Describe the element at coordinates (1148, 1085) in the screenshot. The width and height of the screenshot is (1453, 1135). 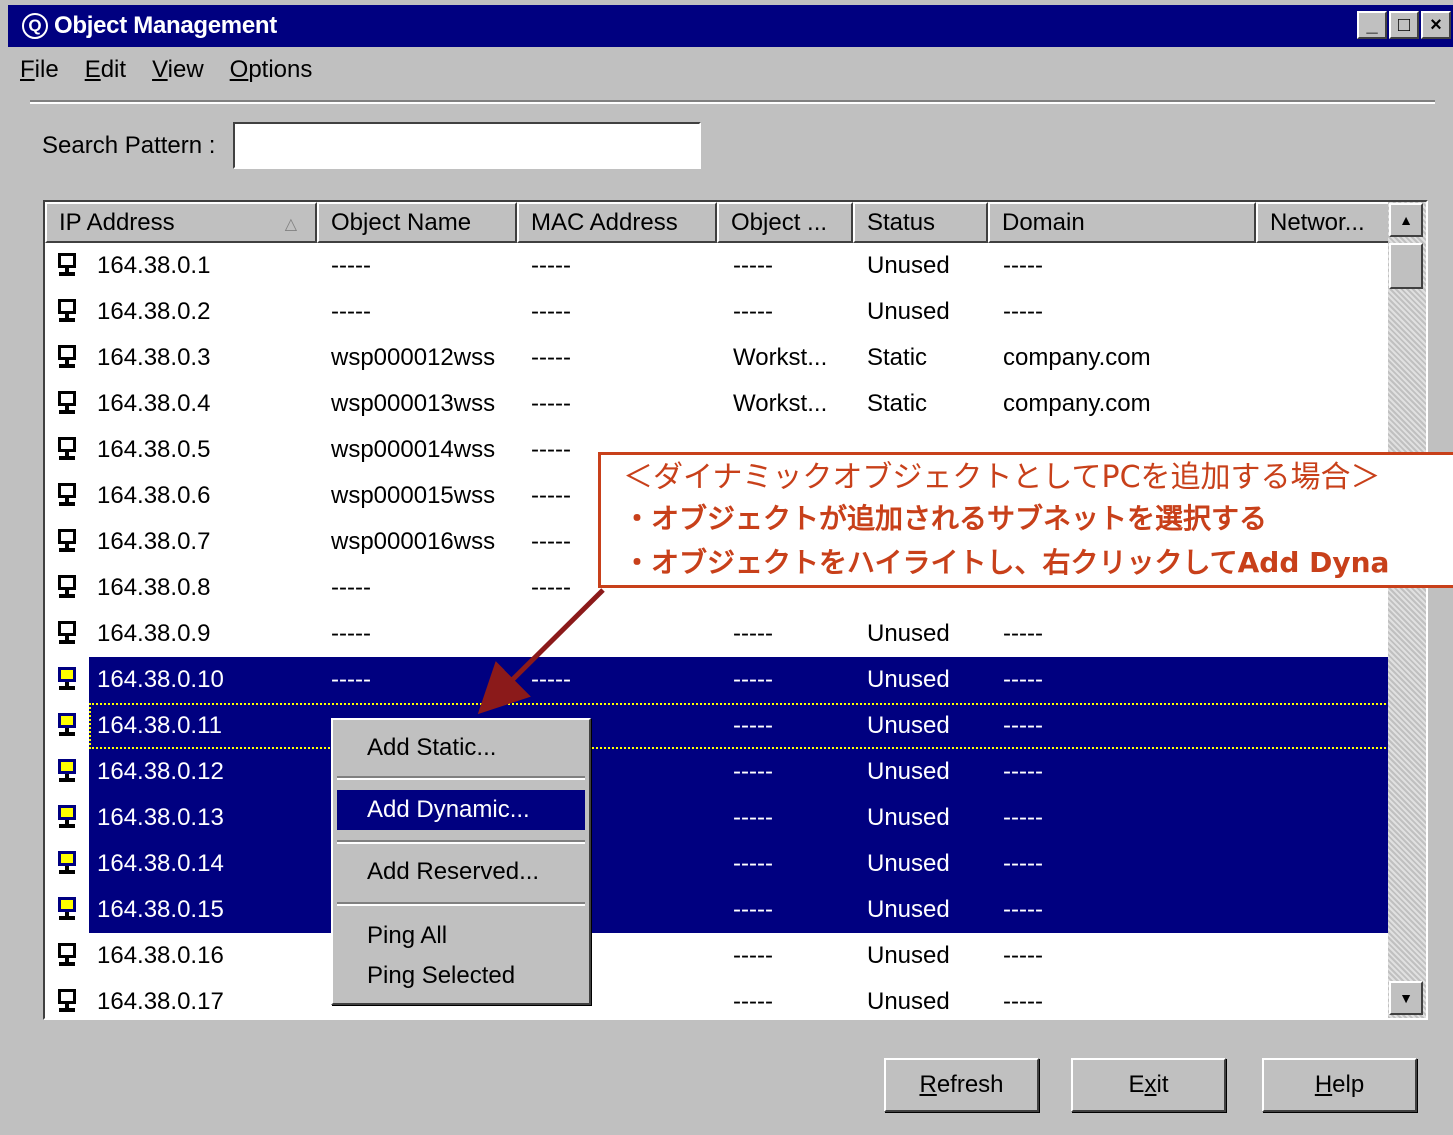
I see `exit-button: Ex it` at that location.